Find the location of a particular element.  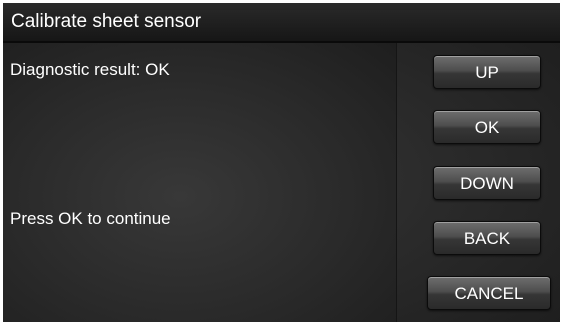

instruction-text: Press OK to continue is located at coordinates (90, 218).